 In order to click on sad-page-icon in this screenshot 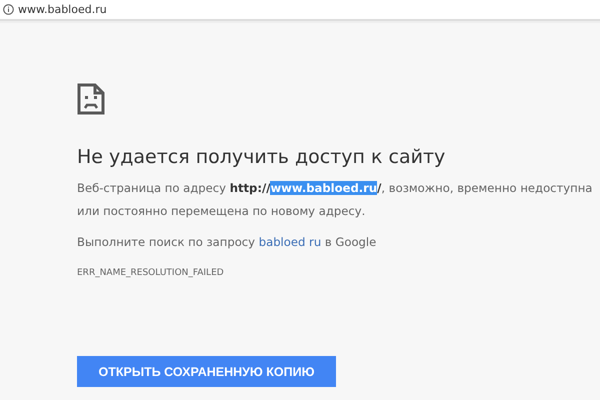, I will do `click(91, 99)`.